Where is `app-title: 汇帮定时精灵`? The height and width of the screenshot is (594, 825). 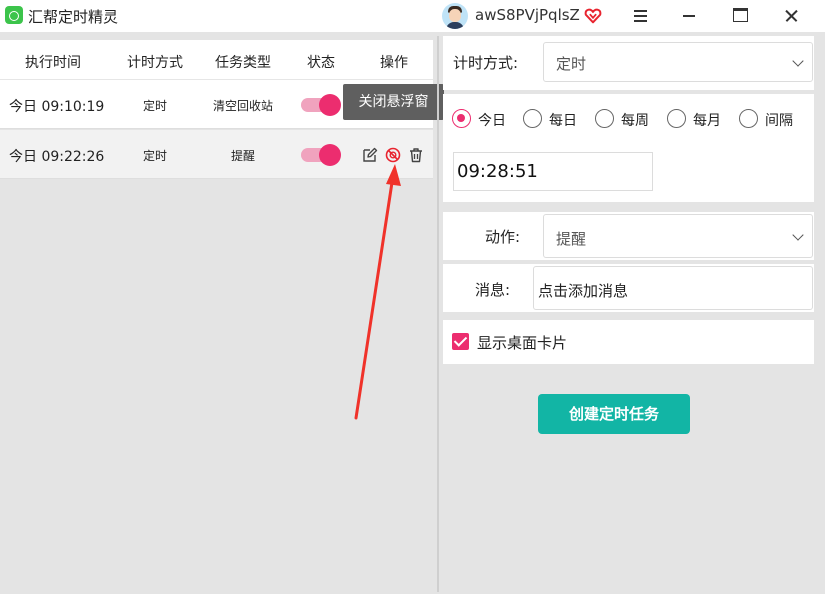 app-title: 汇帮定时精灵 is located at coordinates (73, 17).